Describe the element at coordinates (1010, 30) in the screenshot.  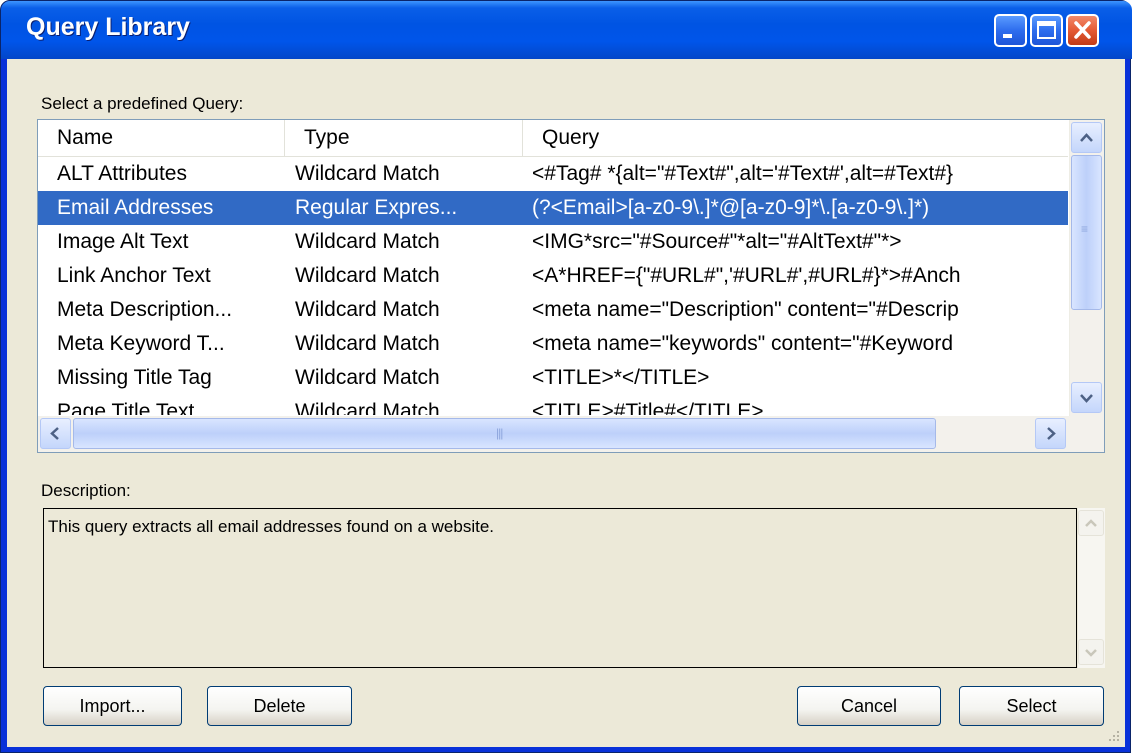
I see `minimize-button` at that location.